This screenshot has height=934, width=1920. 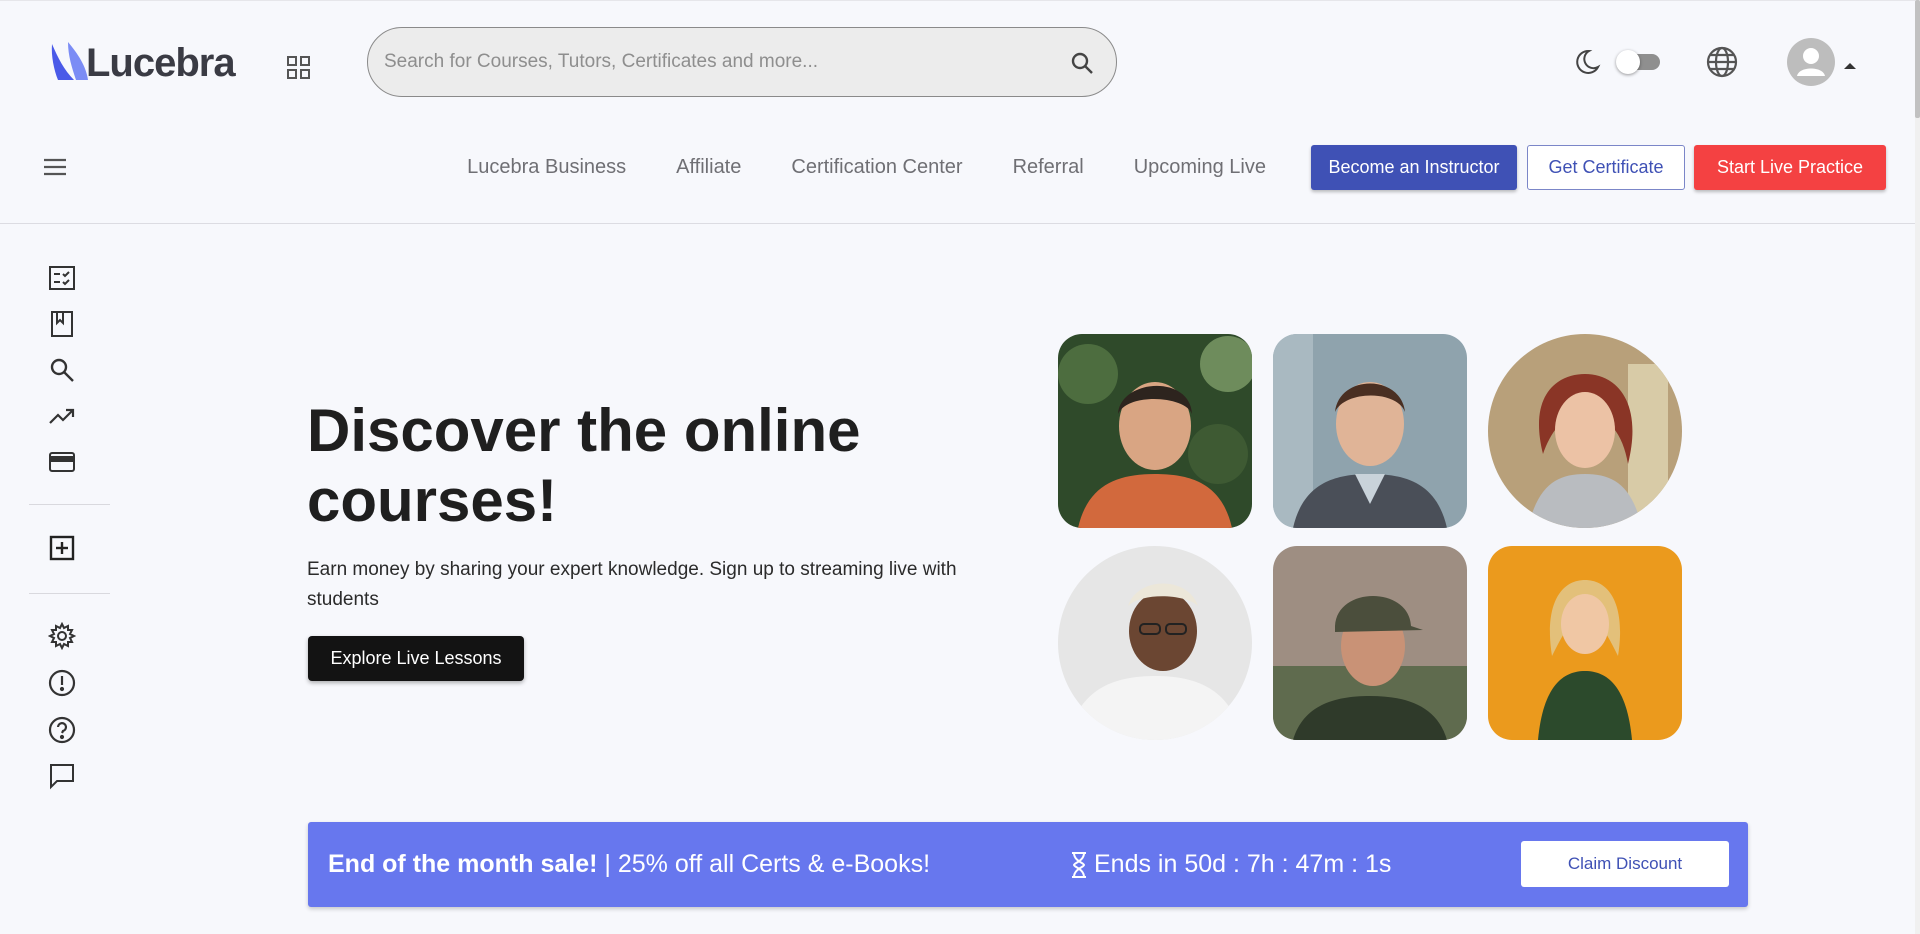 What do you see at coordinates (161, 62) in the screenshot?
I see `logo-text: Lucebra` at bounding box center [161, 62].